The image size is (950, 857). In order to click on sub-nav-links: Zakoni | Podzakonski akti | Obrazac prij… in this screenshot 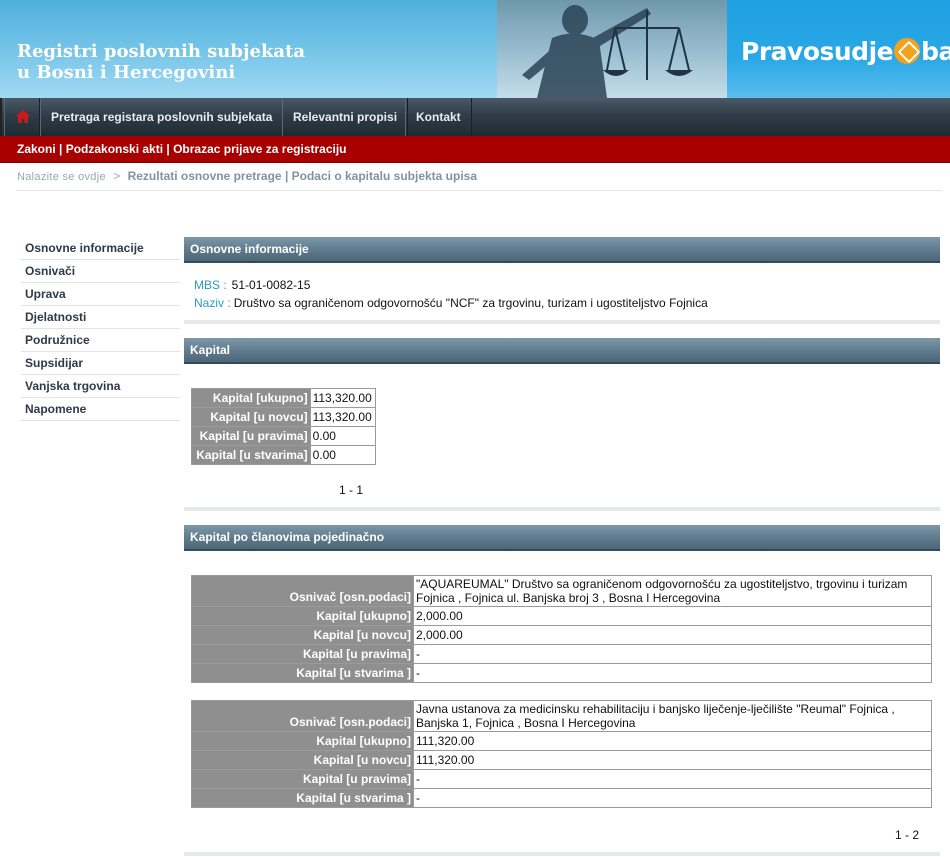, I will do `click(182, 149)`.